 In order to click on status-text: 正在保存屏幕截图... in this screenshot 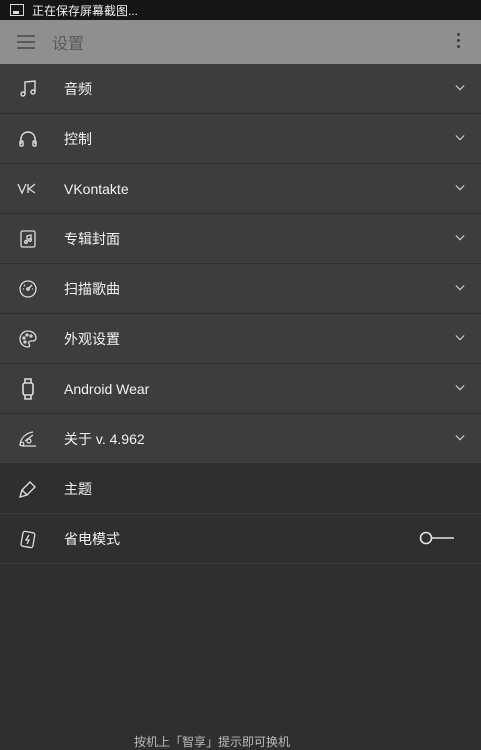, I will do `click(85, 10)`.